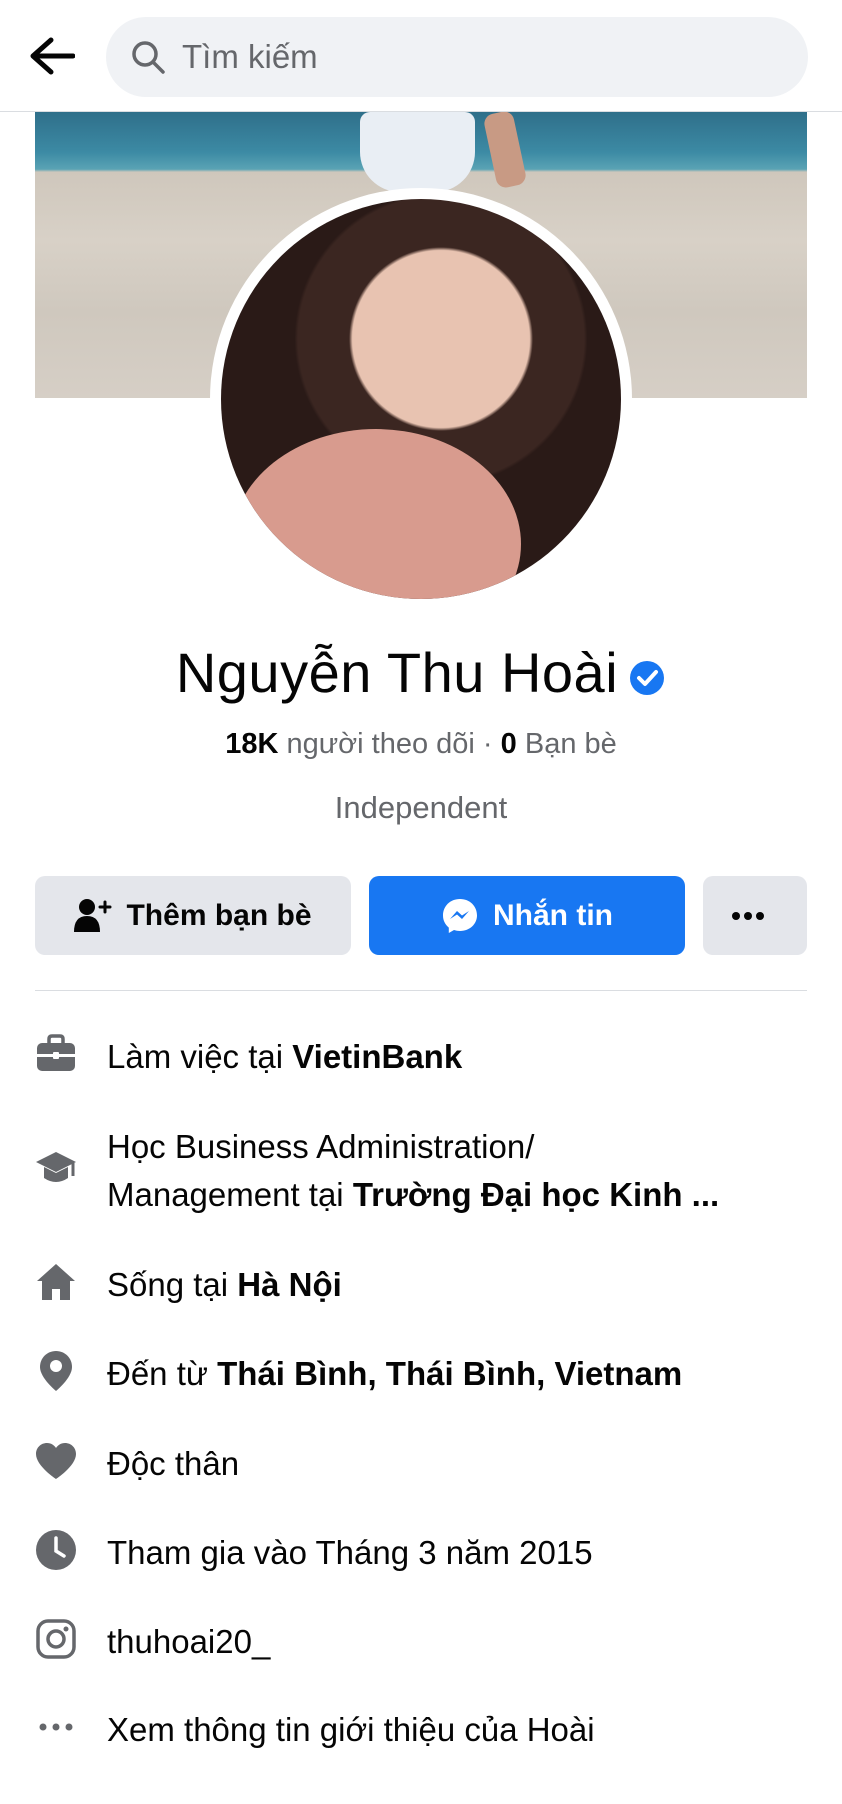 This screenshot has width=842, height=1804. What do you see at coordinates (148, 57) in the screenshot?
I see `search-icon` at bounding box center [148, 57].